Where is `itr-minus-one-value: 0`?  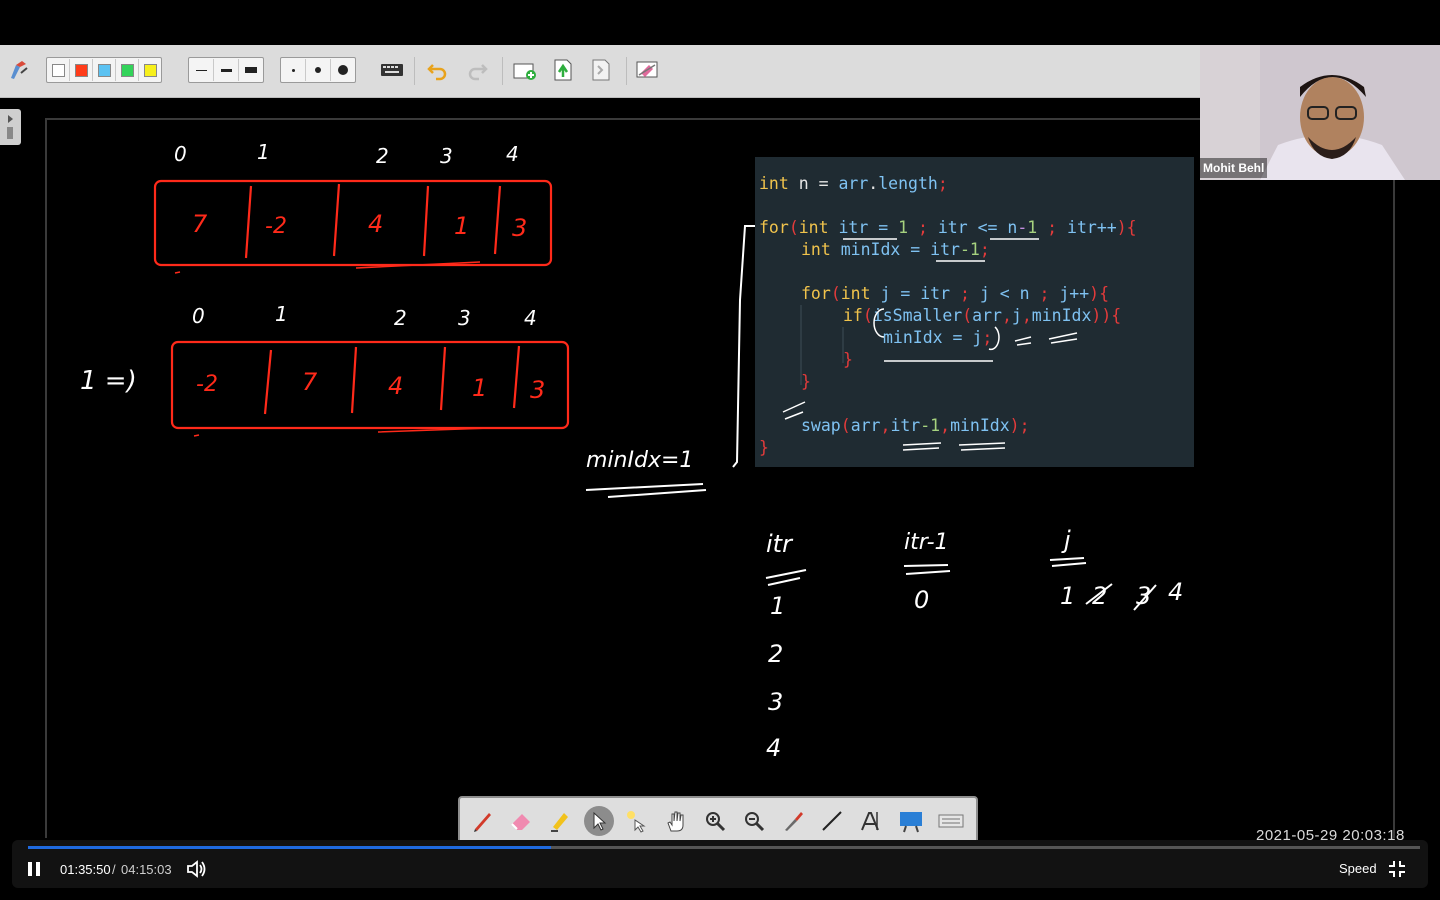 itr-minus-one-value: 0 is located at coordinates (922, 600).